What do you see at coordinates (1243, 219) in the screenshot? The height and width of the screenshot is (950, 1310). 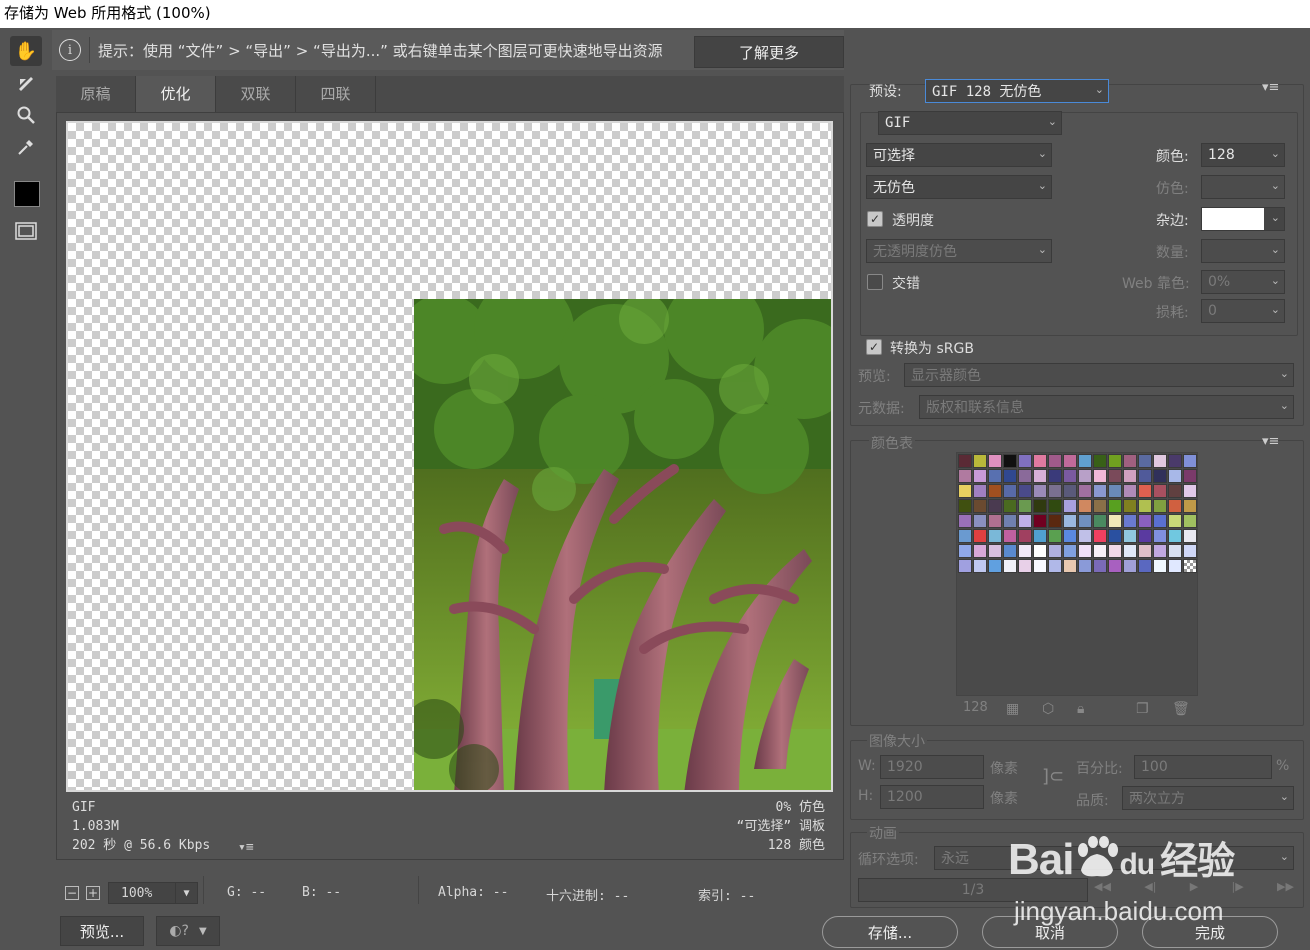 I see `matte-select: ⌄` at bounding box center [1243, 219].